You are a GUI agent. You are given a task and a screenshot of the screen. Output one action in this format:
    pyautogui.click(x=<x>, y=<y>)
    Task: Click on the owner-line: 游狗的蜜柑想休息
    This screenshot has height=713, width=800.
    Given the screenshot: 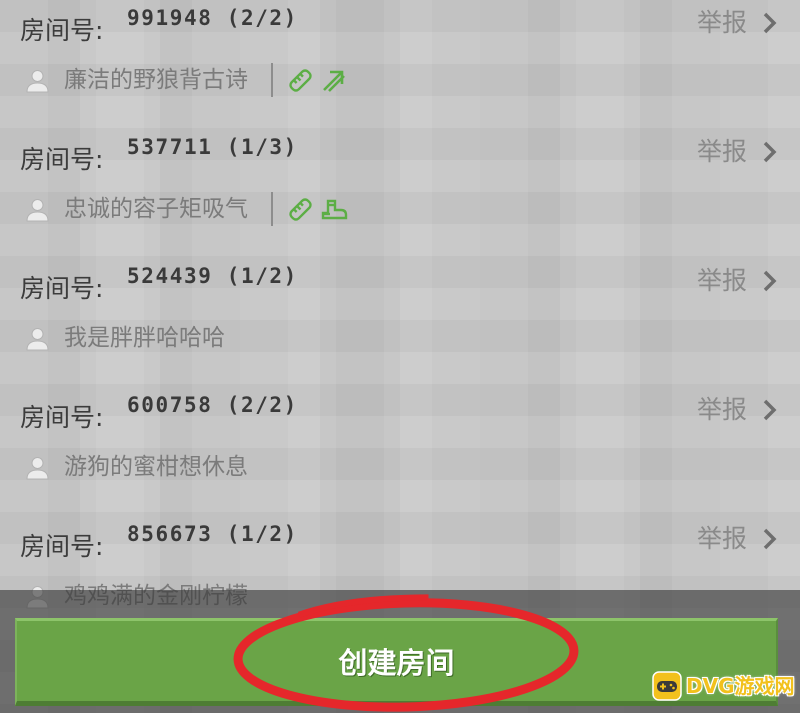 What is the action you would take?
    pyautogui.click(x=200, y=467)
    